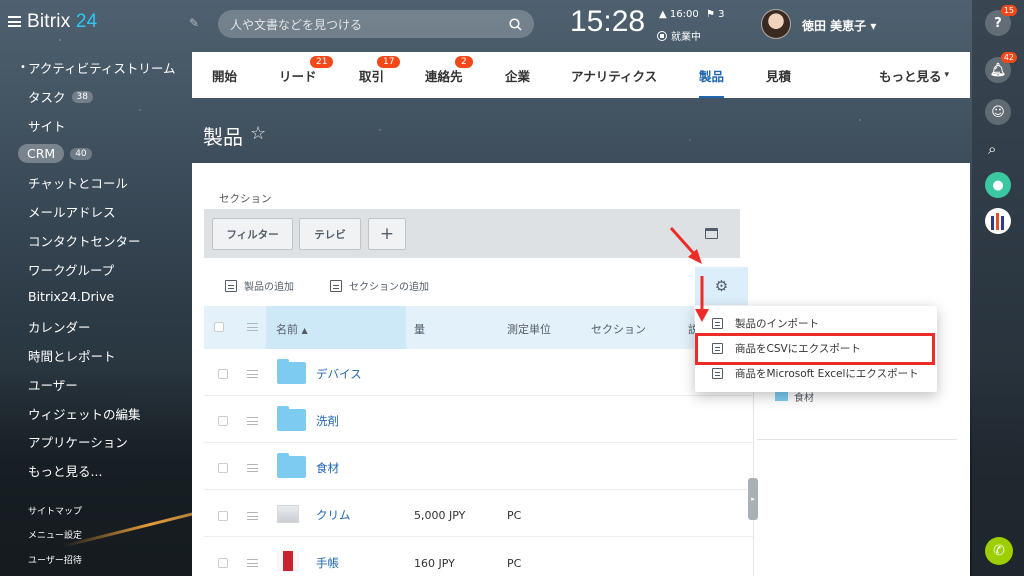  Describe the element at coordinates (259, 285) in the screenshot. I see `add-product-button: 製品の追加` at that location.